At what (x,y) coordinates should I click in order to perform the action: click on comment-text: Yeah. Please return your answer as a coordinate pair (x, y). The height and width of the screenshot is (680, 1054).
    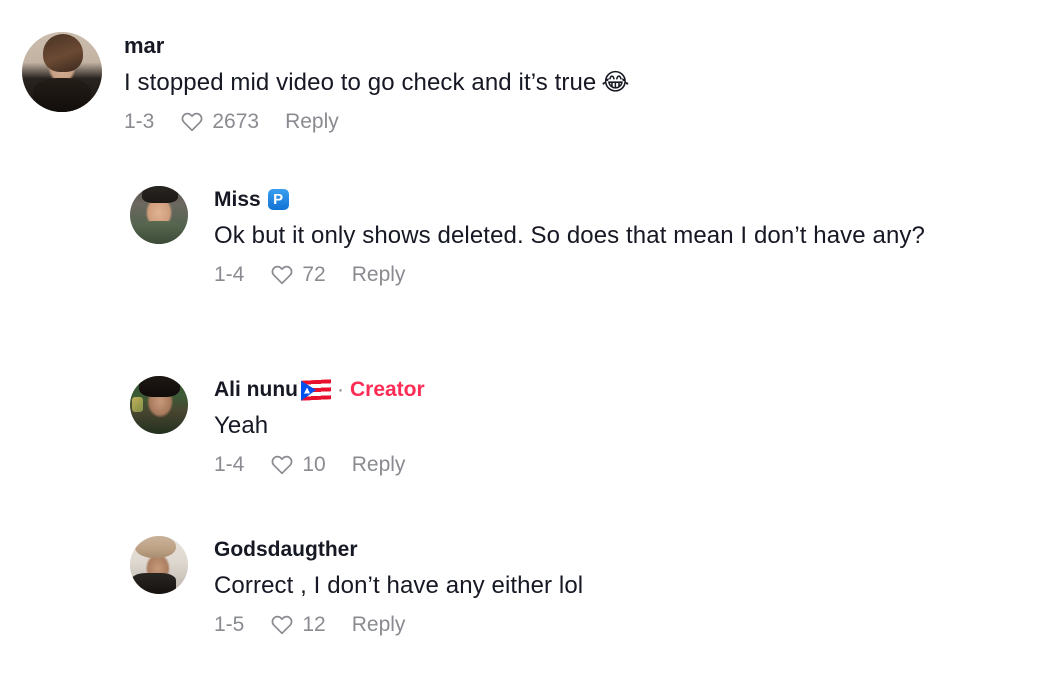
    Looking at the image, I should click on (241, 426).